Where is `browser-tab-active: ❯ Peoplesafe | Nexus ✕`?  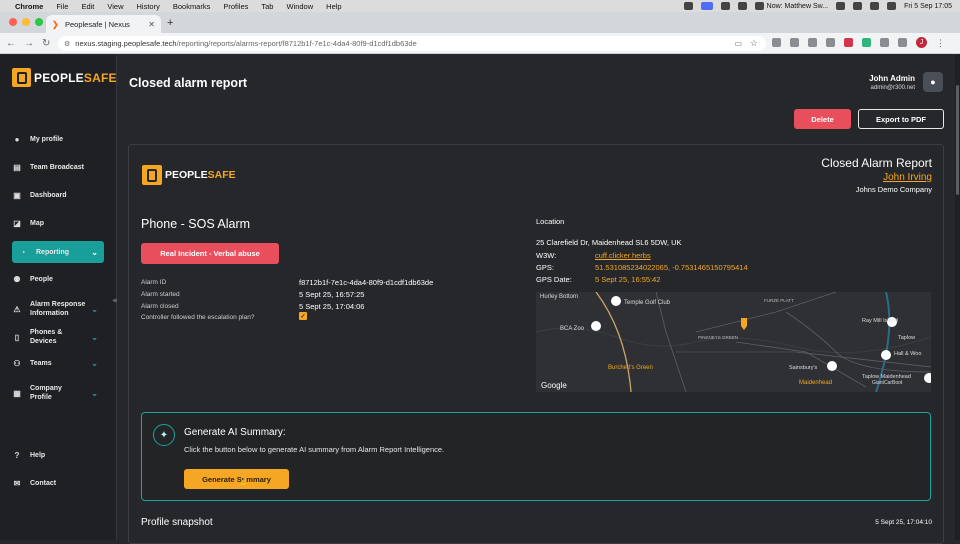
browser-tab-active: ❯ Peoplesafe | Nexus ✕ is located at coordinates (103, 24).